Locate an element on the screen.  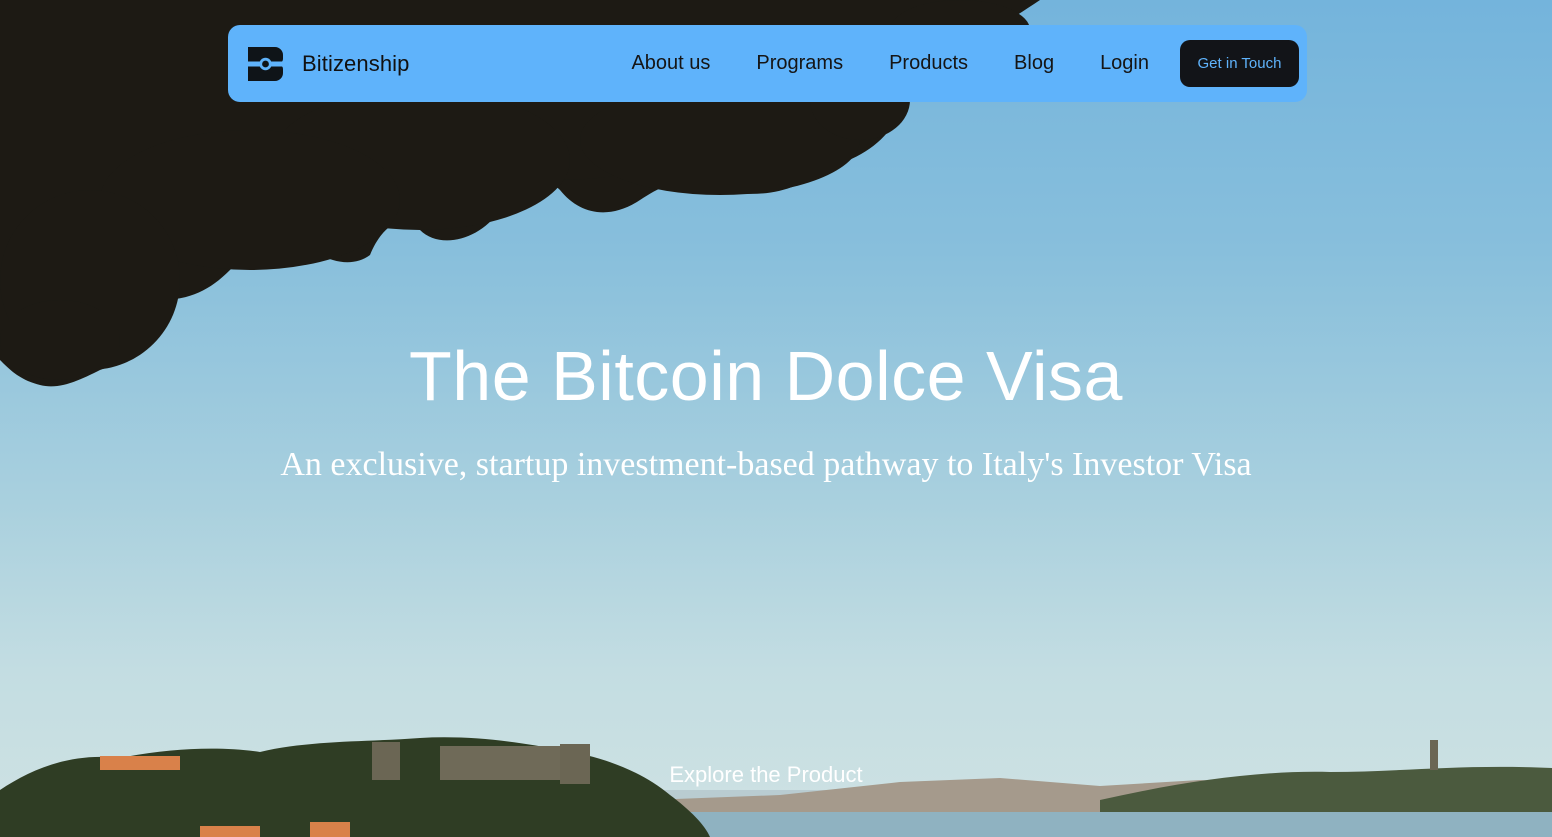
get-in-touch-button: Get in Touch is located at coordinates (1239, 63).